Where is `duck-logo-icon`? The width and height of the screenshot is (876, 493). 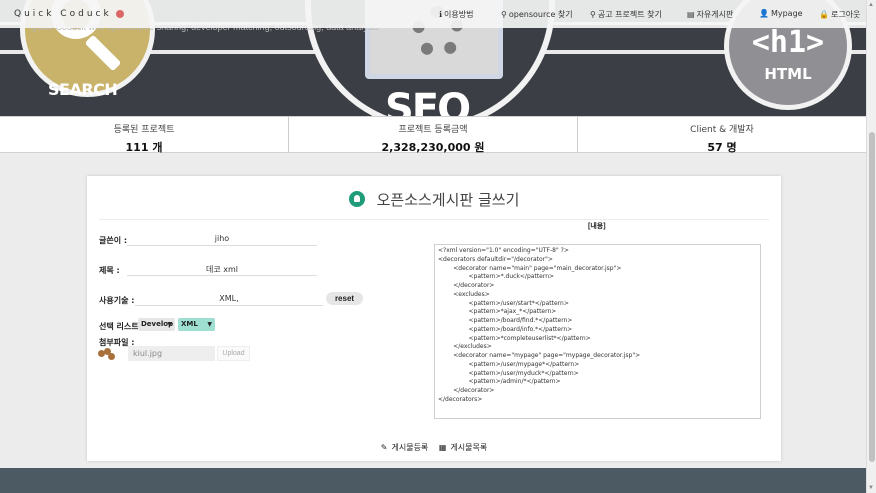 duck-logo-icon is located at coordinates (119, 13).